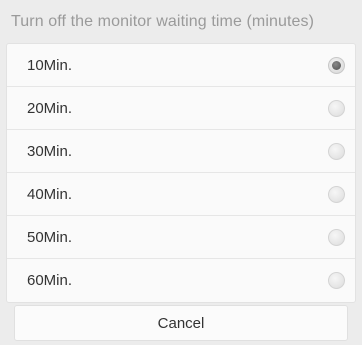  What do you see at coordinates (181, 194) in the screenshot?
I see `option-40min: 40Min.` at bounding box center [181, 194].